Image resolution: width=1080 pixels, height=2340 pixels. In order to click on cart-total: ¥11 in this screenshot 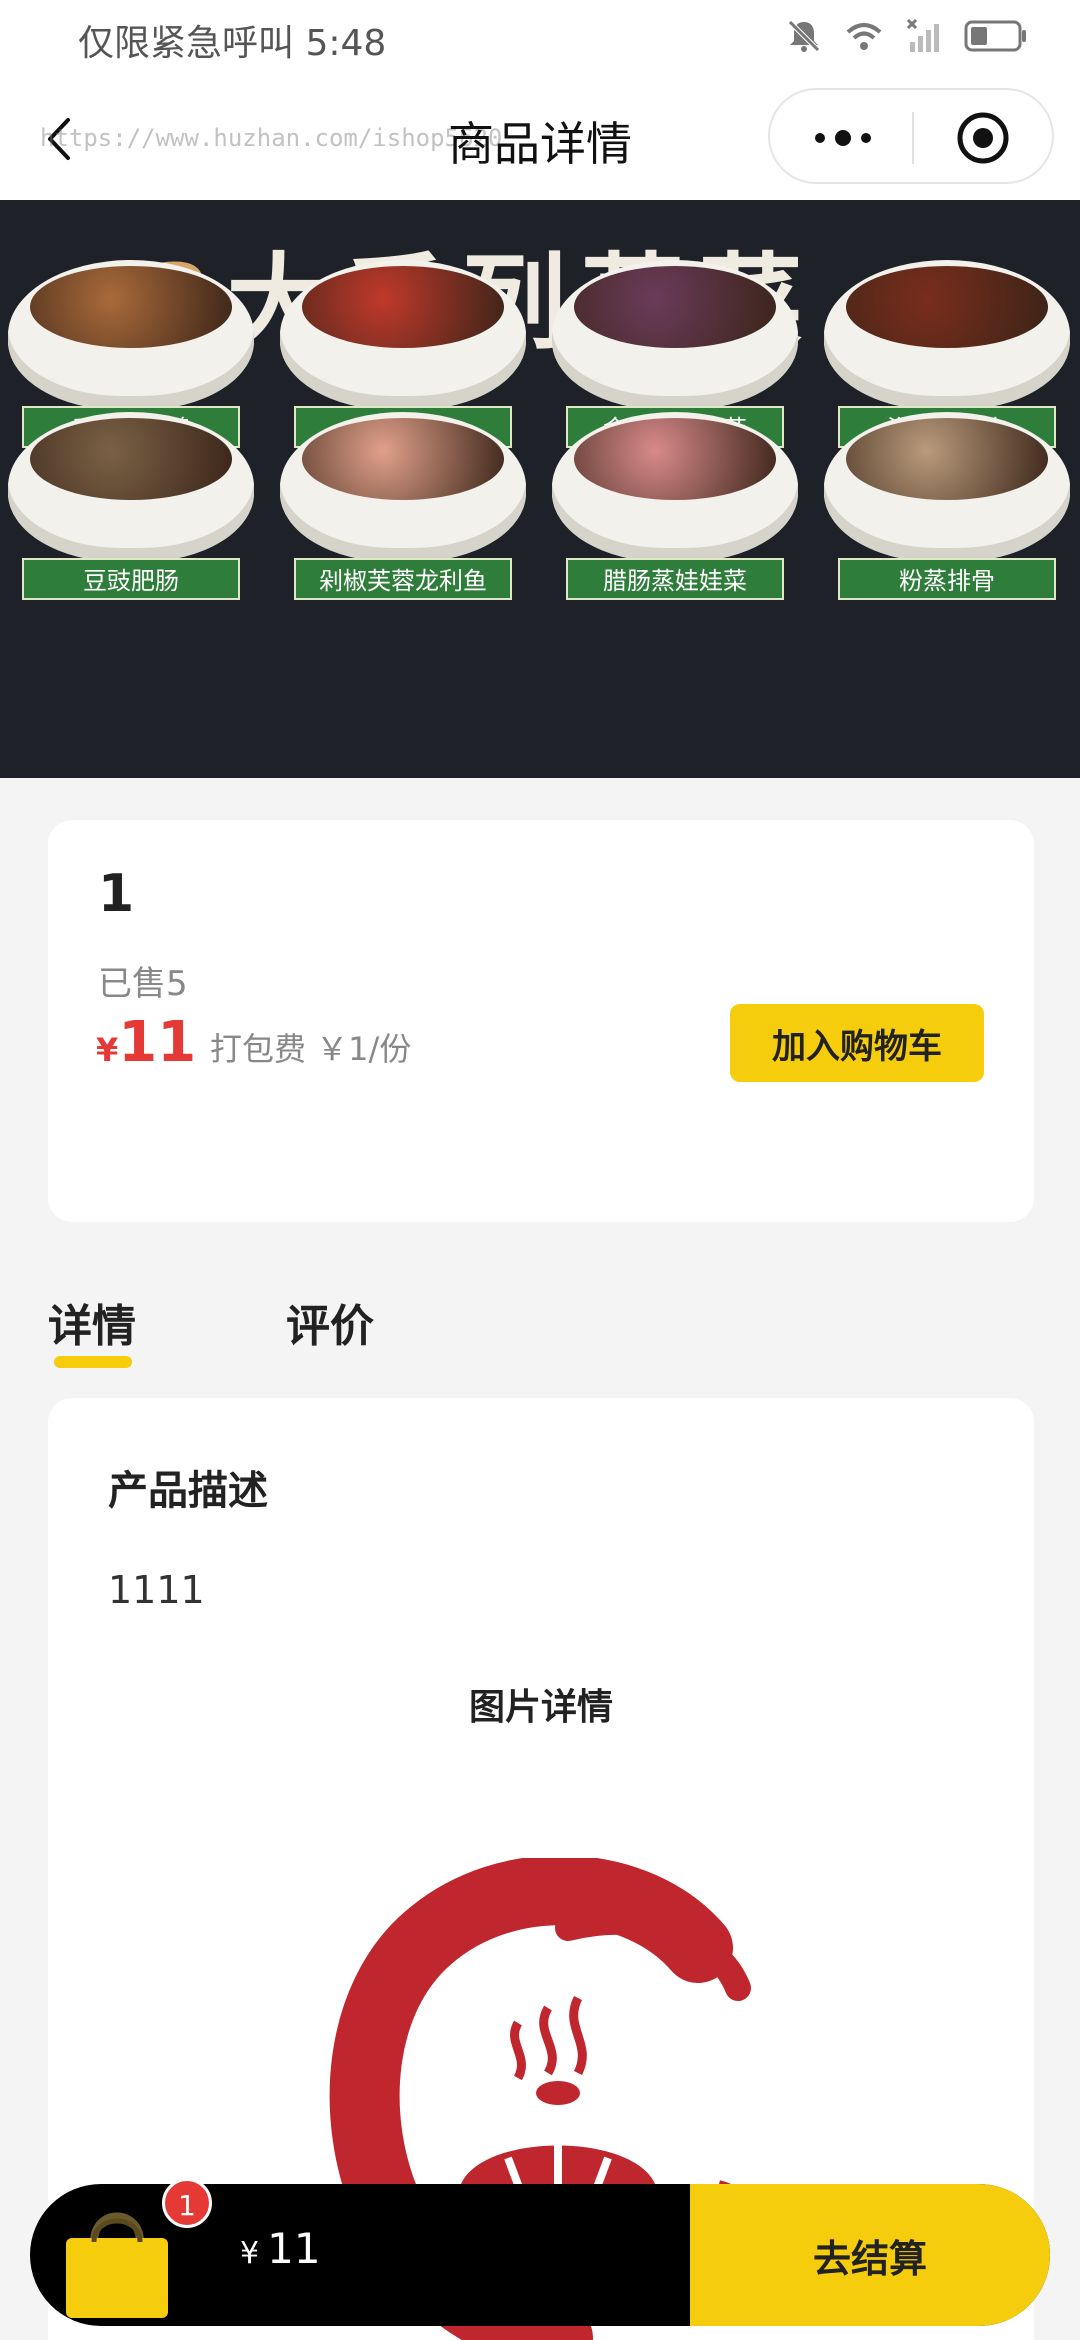, I will do `click(280, 2248)`.